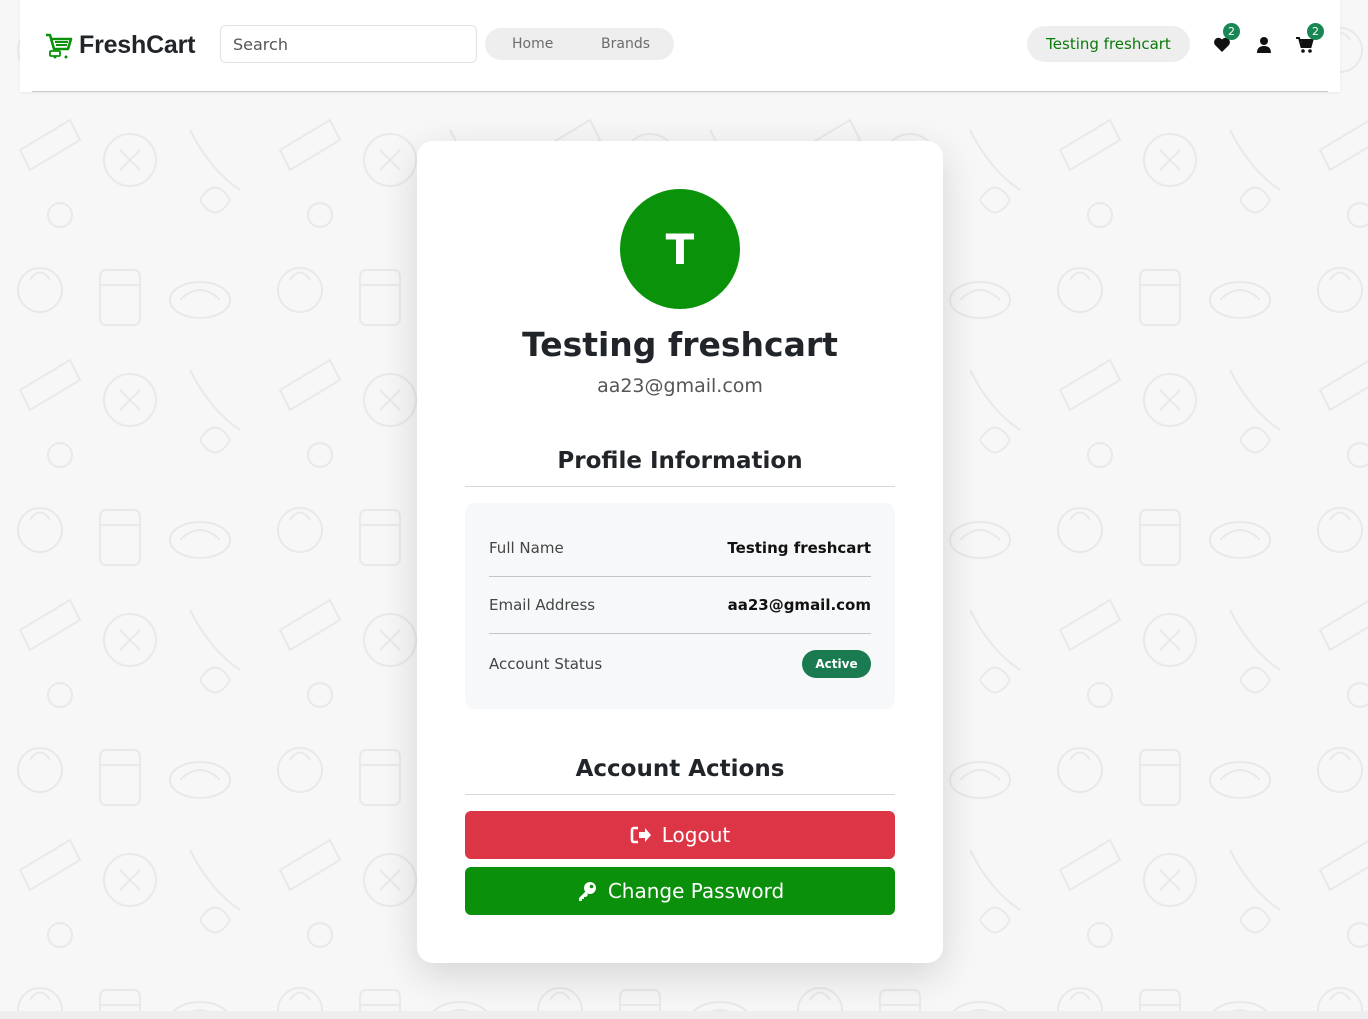 The image size is (1368, 1019). I want to click on user-icon, so click(1264, 45).